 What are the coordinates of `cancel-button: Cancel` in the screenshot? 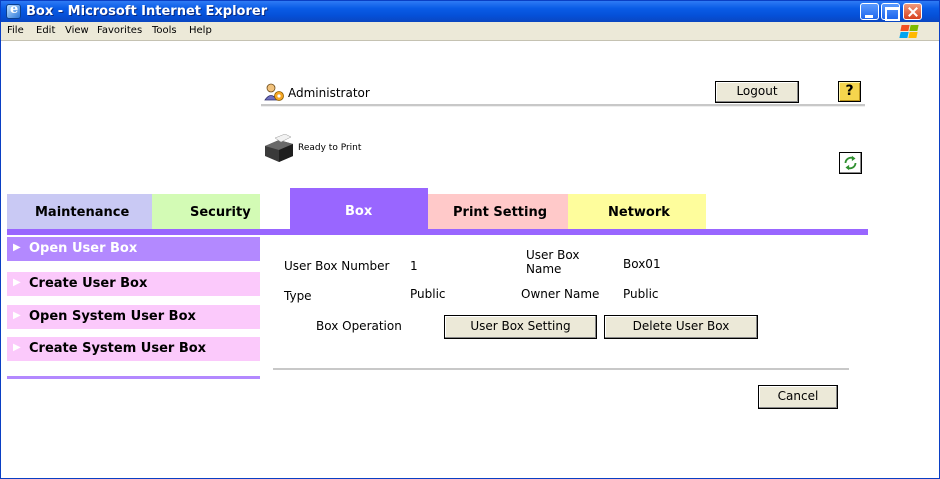 It's located at (798, 397).